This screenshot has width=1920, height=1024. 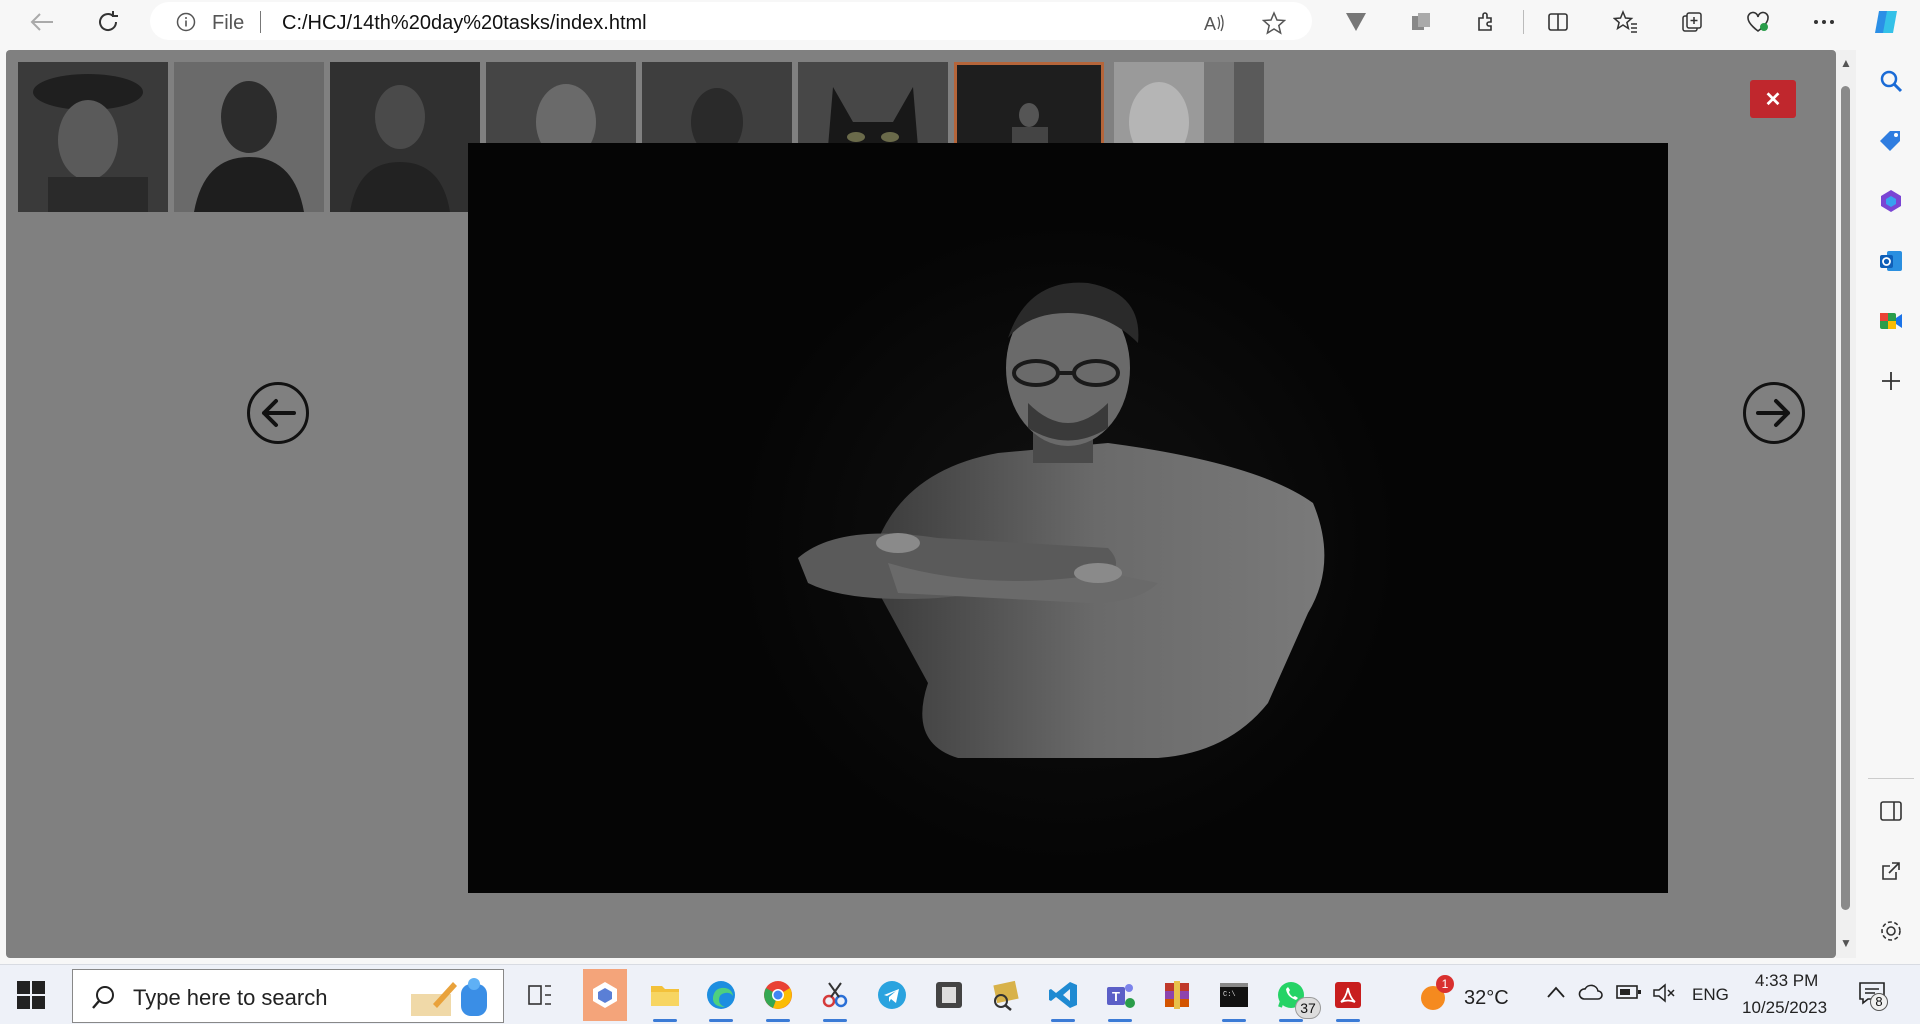 I want to click on open-external-icon, so click(x=1891, y=871).